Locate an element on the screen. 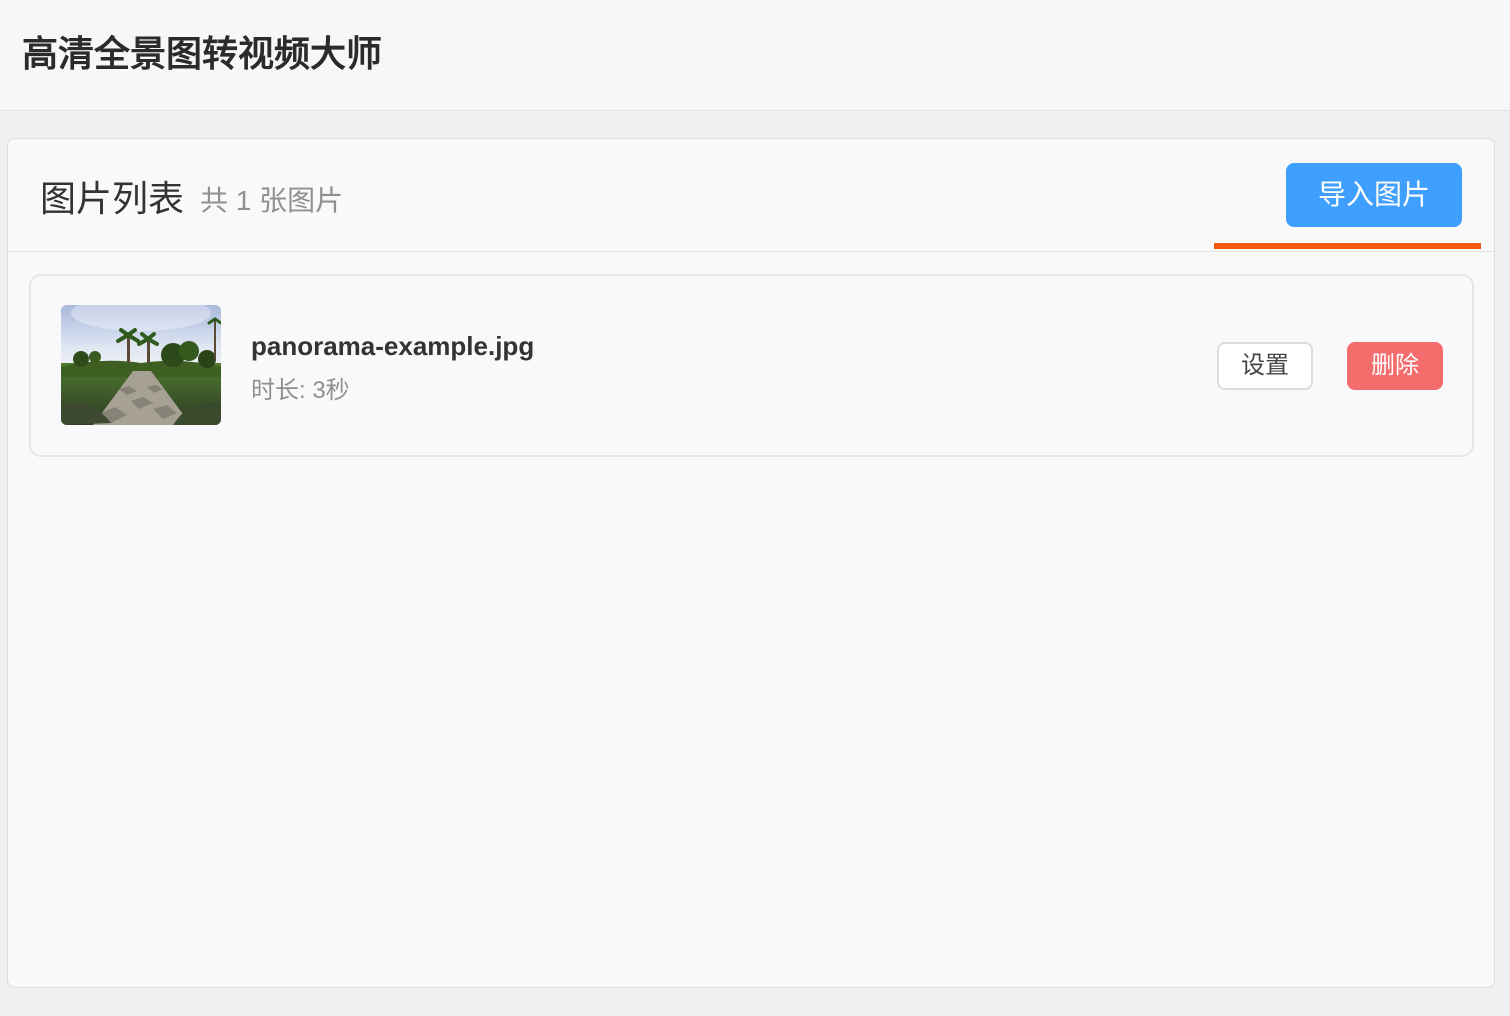  file-duration: 时长: 3秒 is located at coordinates (300, 390).